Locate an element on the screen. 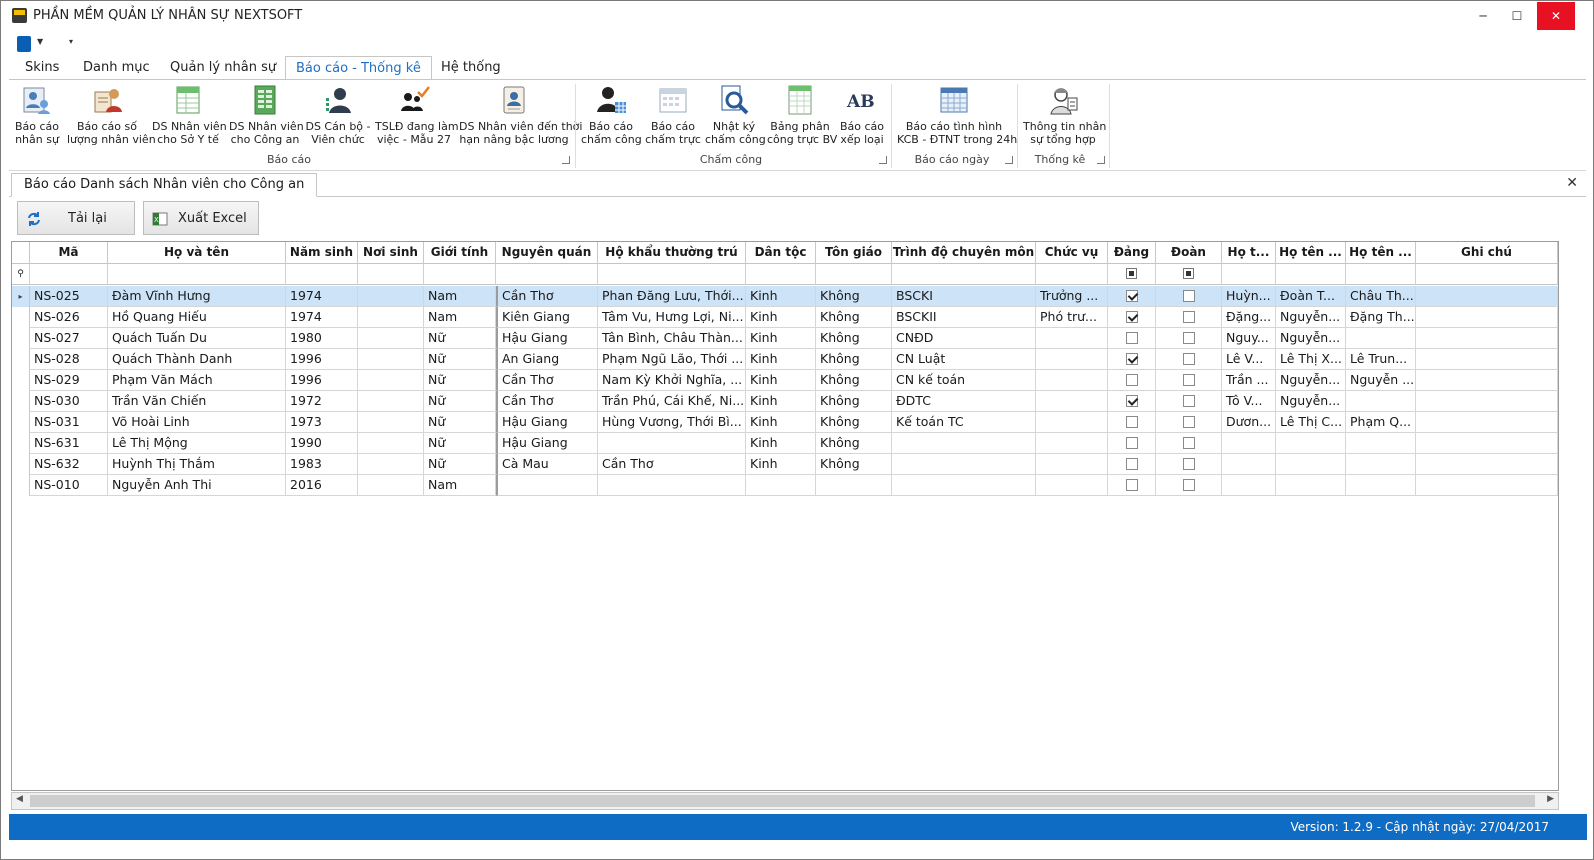 The width and height of the screenshot is (1594, 860). scroll-thumb is located at coordinates (782, 801).